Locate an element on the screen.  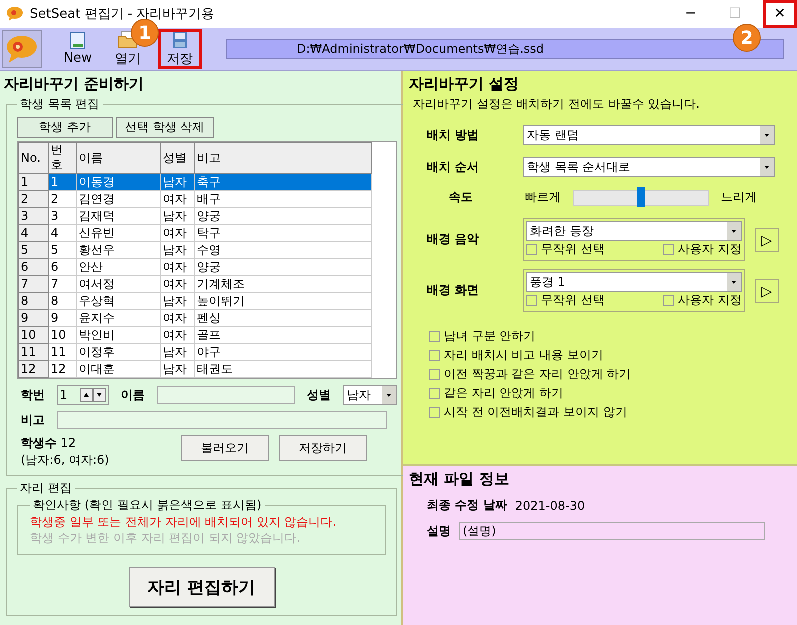
table-row: 1 1 이동경 남자 축구 is located at coordinates (195, 182).